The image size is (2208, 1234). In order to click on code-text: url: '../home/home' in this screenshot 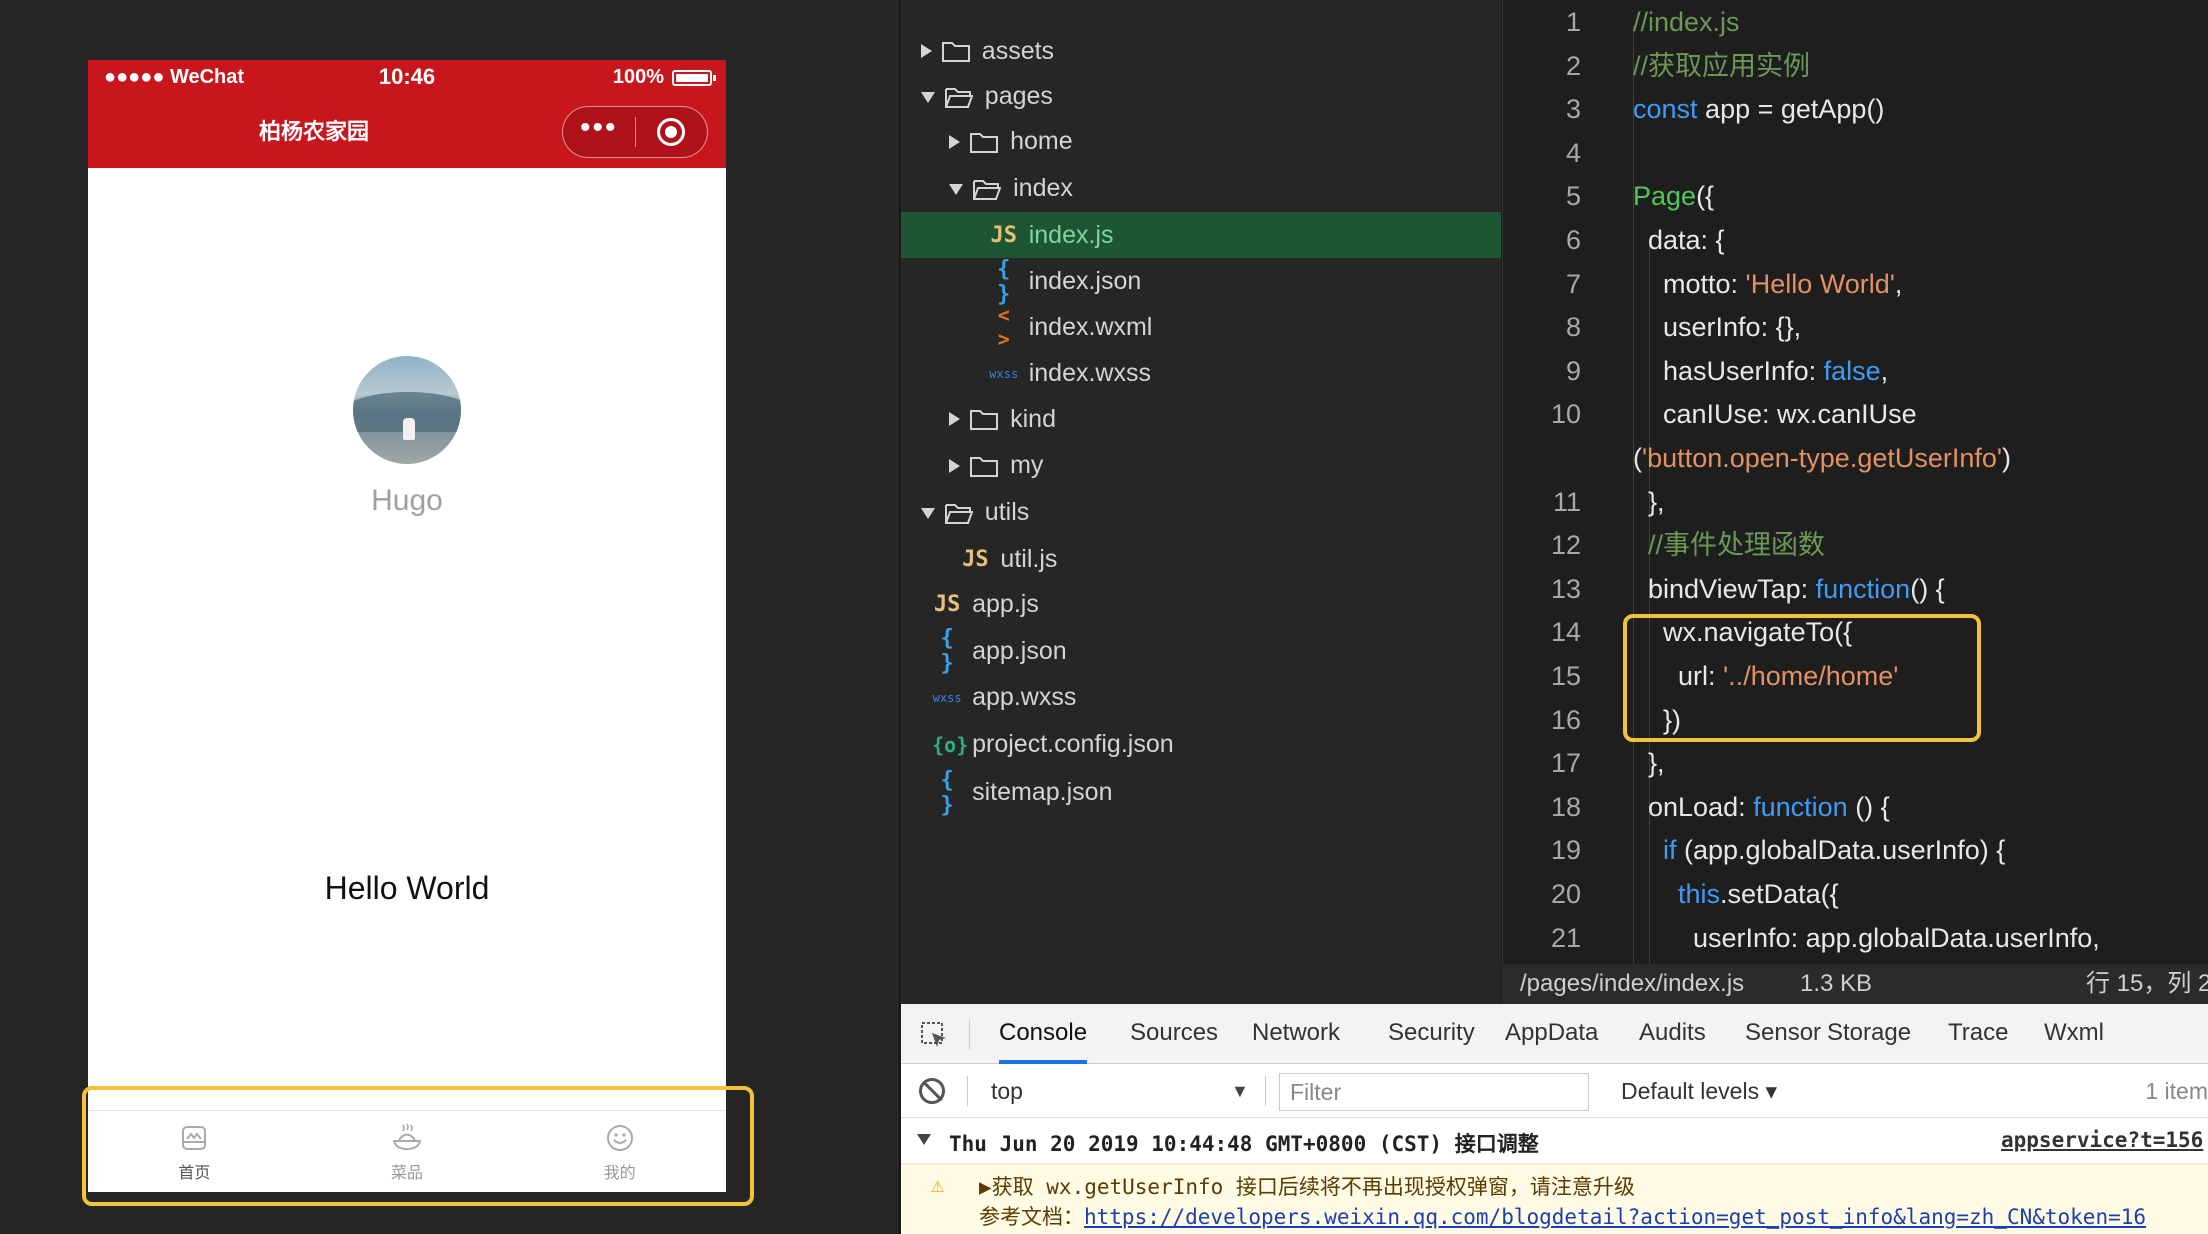, I will do `click(1766, 676)`.